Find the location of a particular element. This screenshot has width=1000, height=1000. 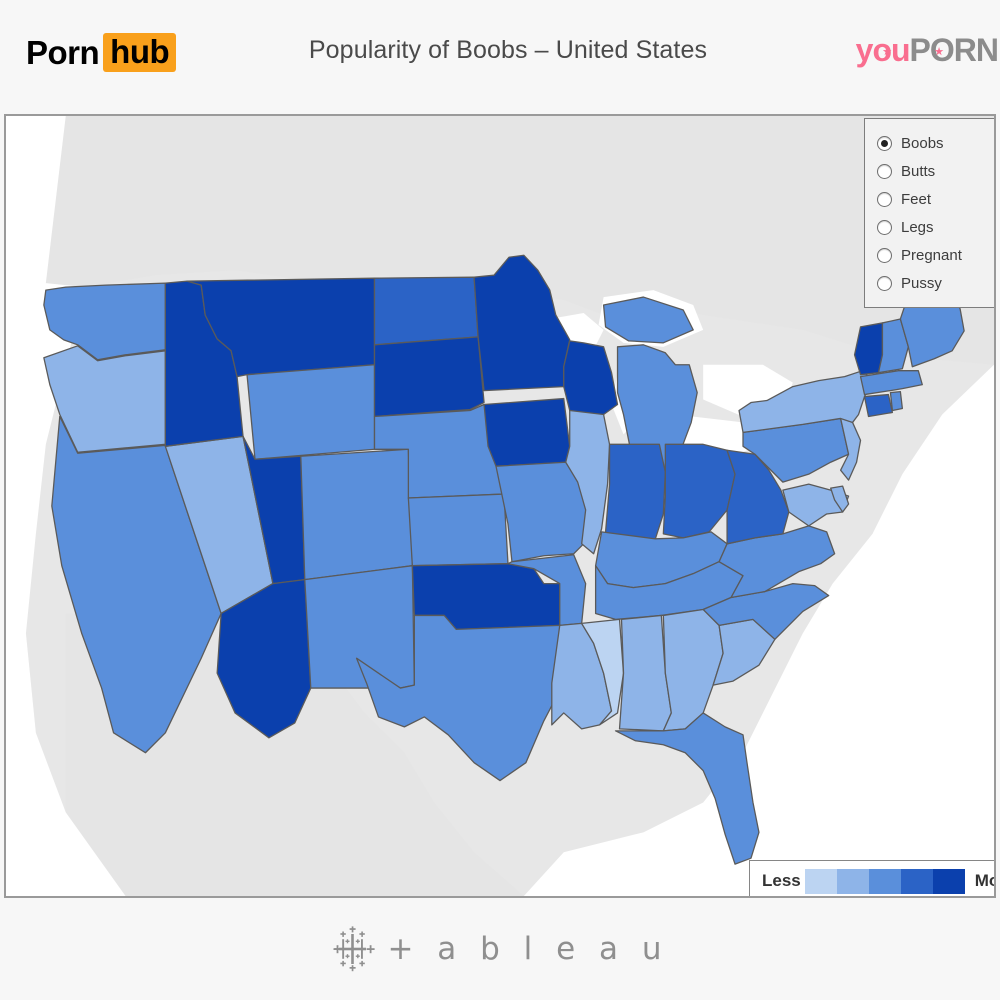

radio-label: Pregnant is located at coordinates (931, 255).